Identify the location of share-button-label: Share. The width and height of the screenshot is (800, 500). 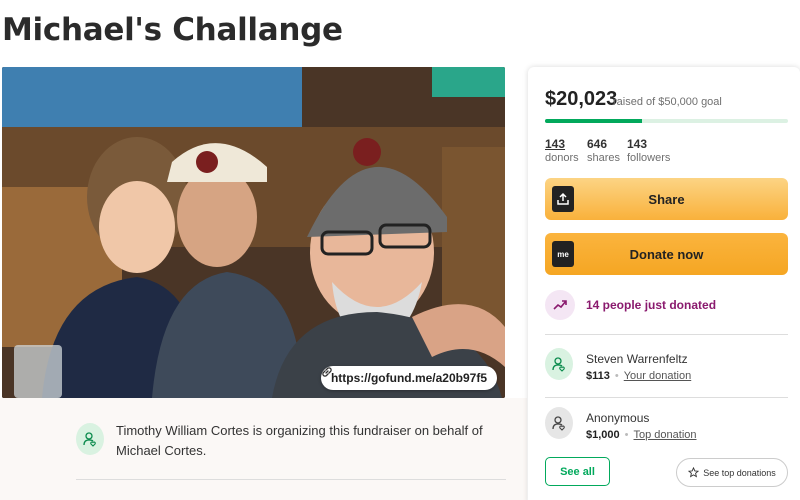
(666, 199).